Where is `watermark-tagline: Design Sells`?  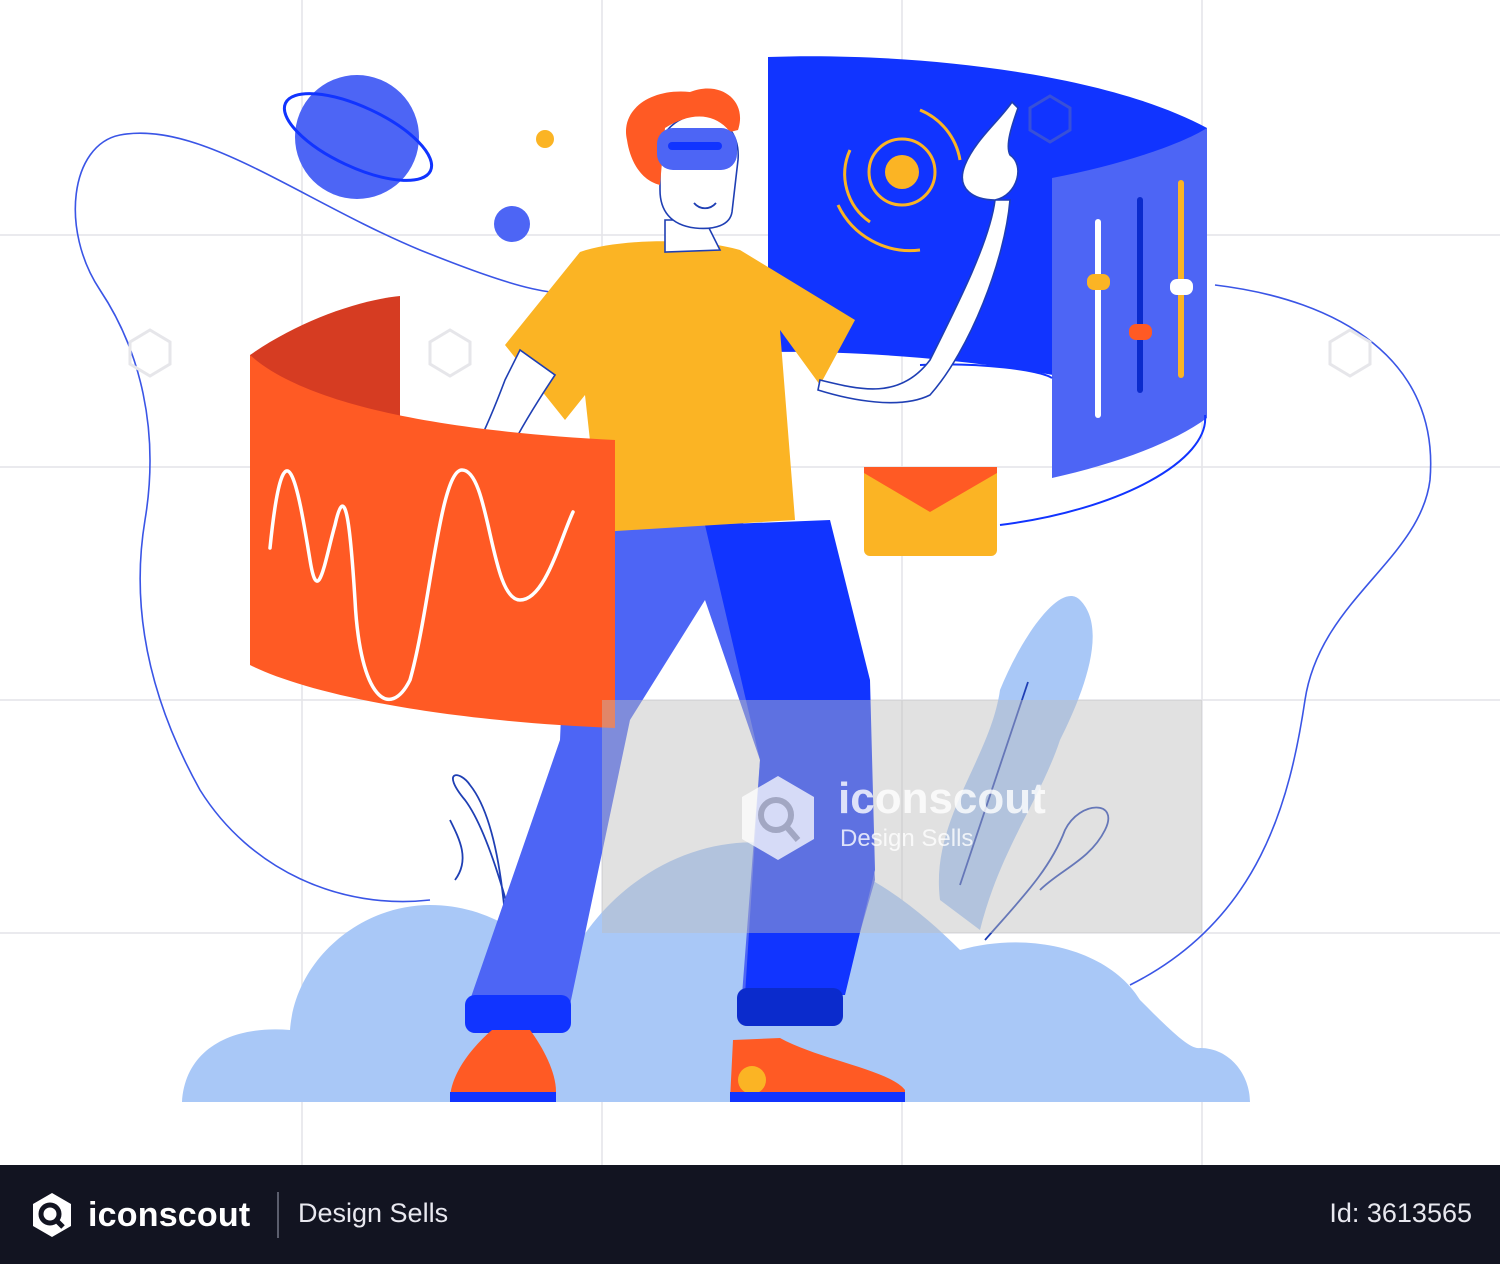 watermark-tagline: Design Sells is located at coordinates (906, 838).